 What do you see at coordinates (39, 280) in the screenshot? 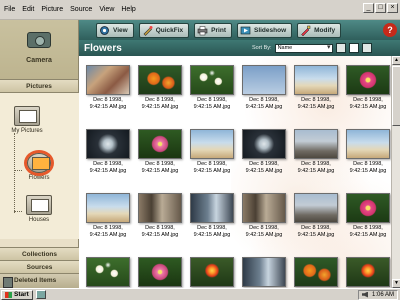
I see `deleted-items-tab: Deleted Items` at bounding box center [39, 280].